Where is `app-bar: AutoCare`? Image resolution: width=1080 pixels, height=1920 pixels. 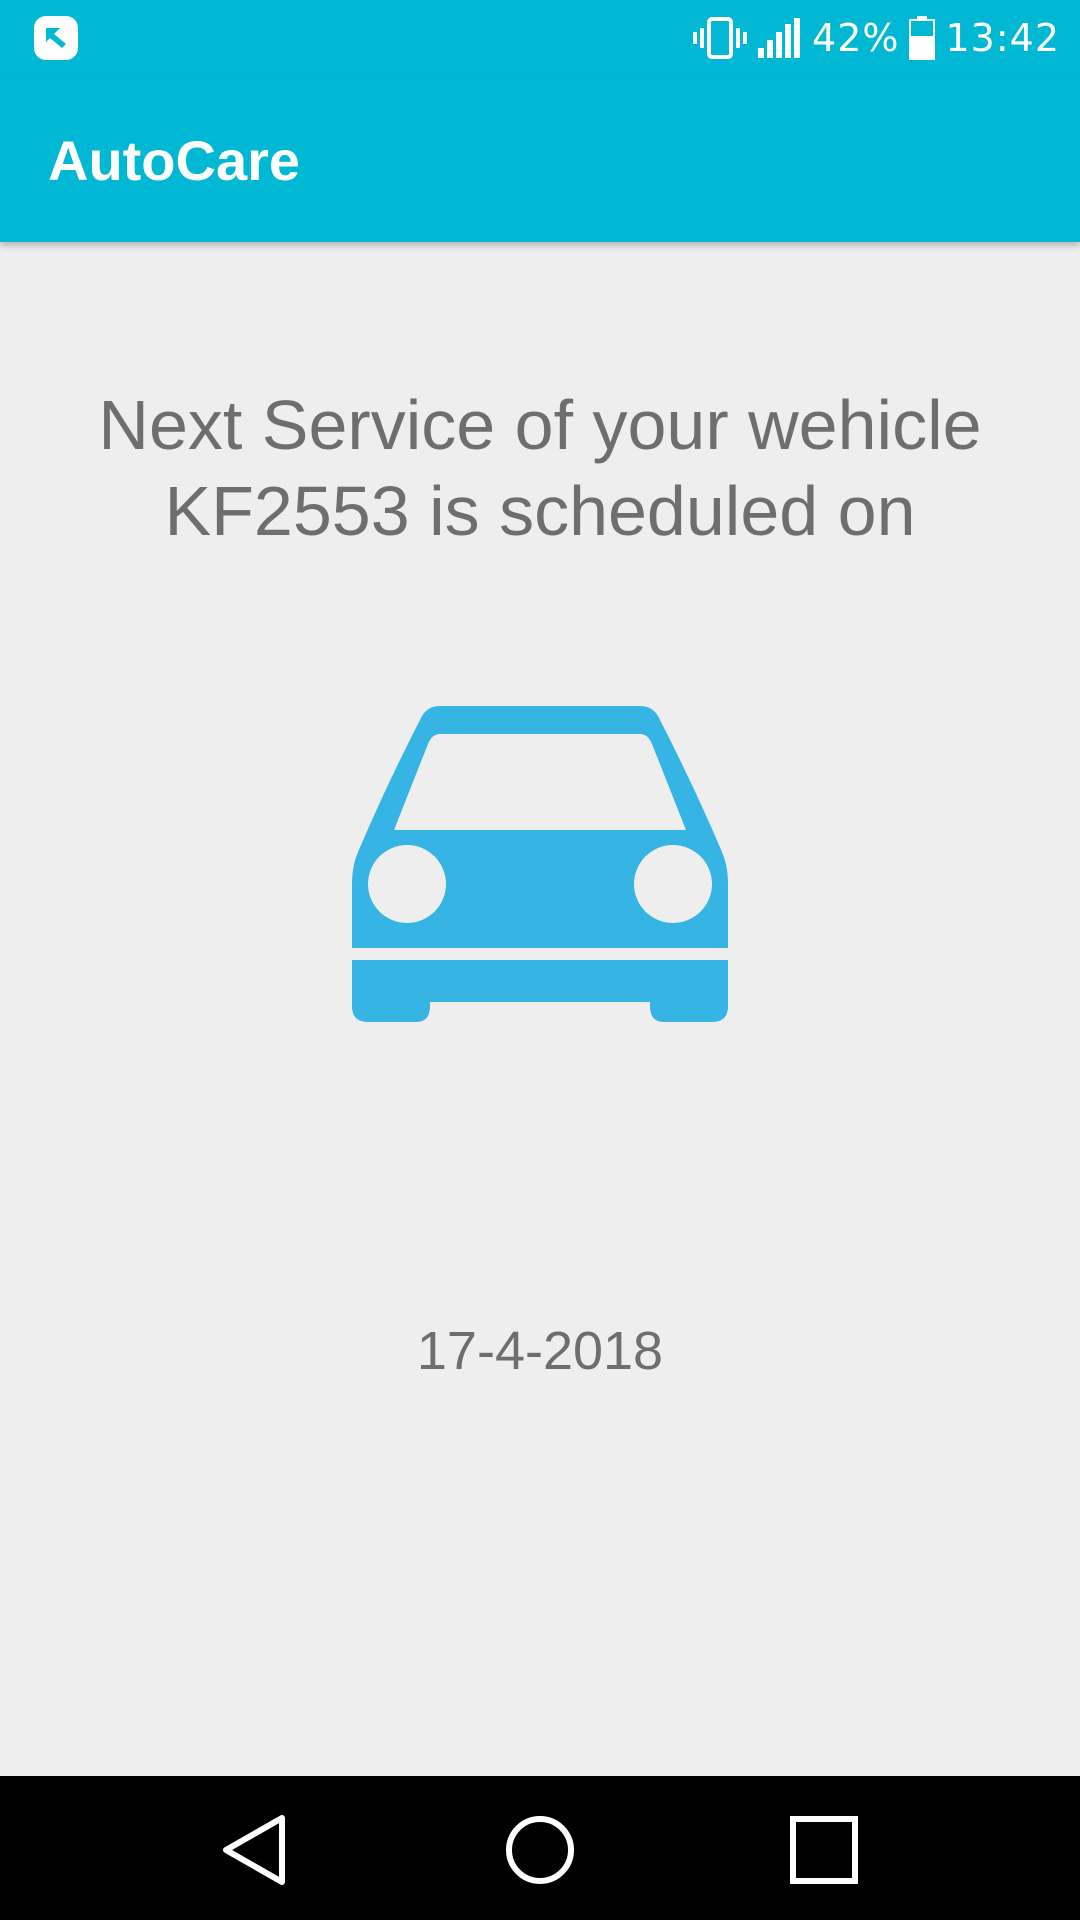
app-bar: AutoCare is located at coordinates (540, 159).